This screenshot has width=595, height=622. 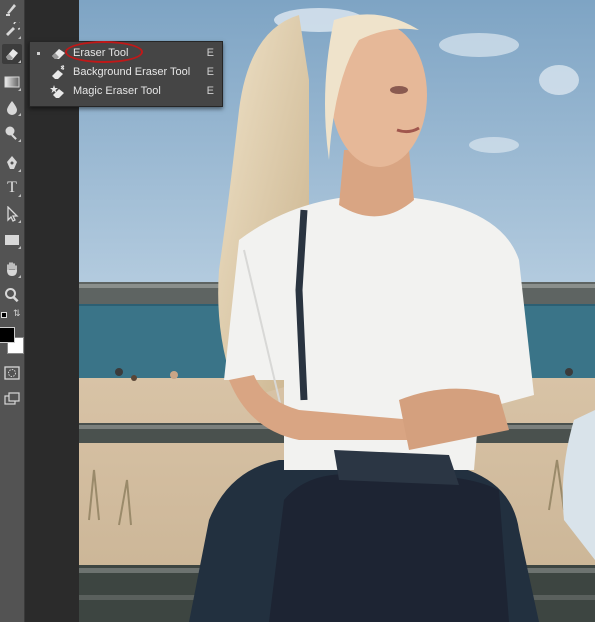 I want to click on type-icon: T, so click(x=12, y=187).